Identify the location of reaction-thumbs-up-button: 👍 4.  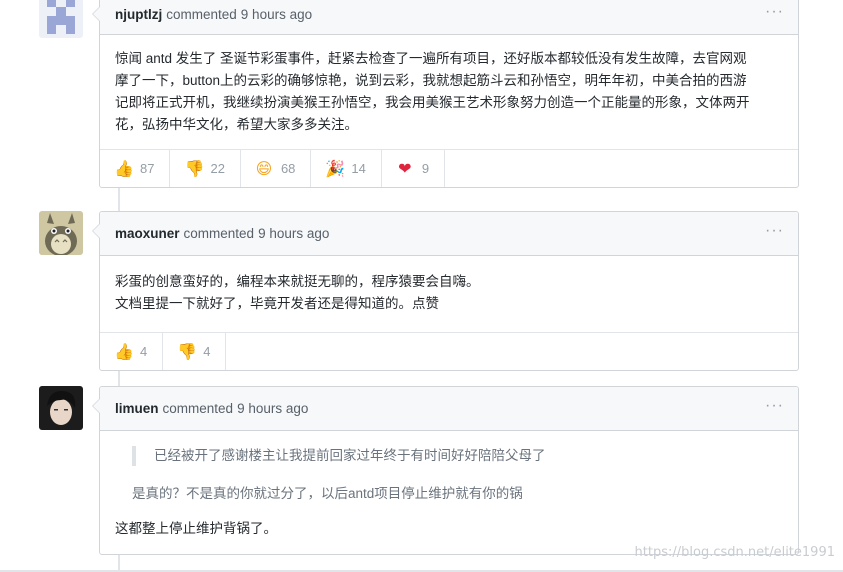
(132, 351).